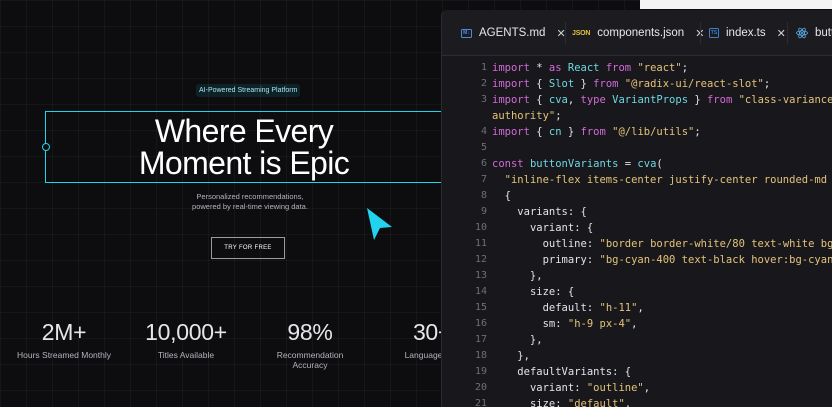  Describe the element at coordinates (590, 68) in the screenshot. I see `code-text: import * as React from "react";` at that location.